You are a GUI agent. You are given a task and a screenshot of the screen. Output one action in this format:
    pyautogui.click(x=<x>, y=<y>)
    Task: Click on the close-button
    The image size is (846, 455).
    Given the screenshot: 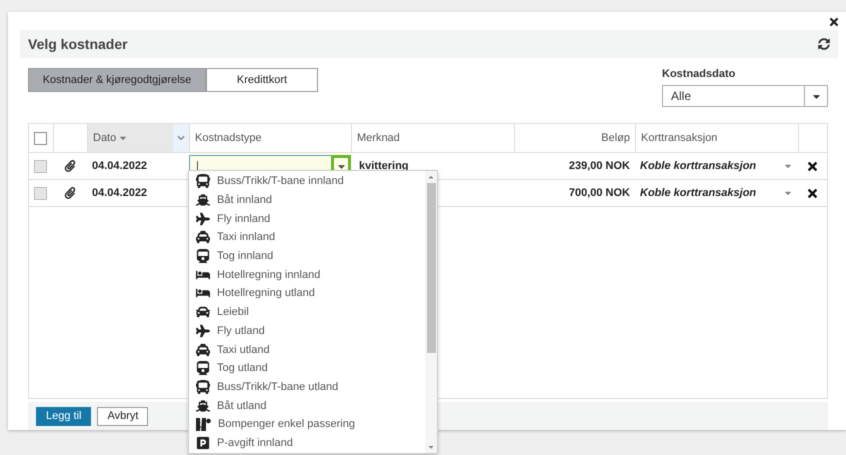 What is the action you would take?
    pyautogui.click(x=834, y=22)
    